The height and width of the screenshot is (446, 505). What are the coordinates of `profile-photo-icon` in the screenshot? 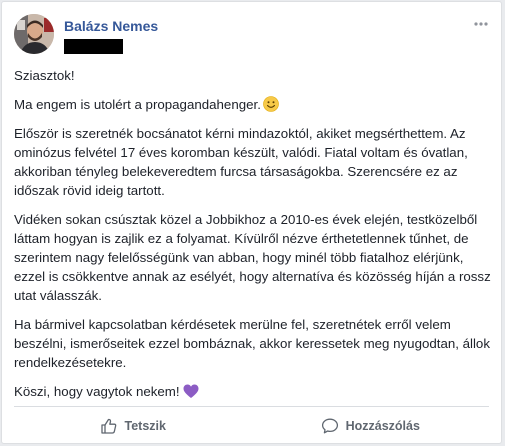 It's located at (34, 34).